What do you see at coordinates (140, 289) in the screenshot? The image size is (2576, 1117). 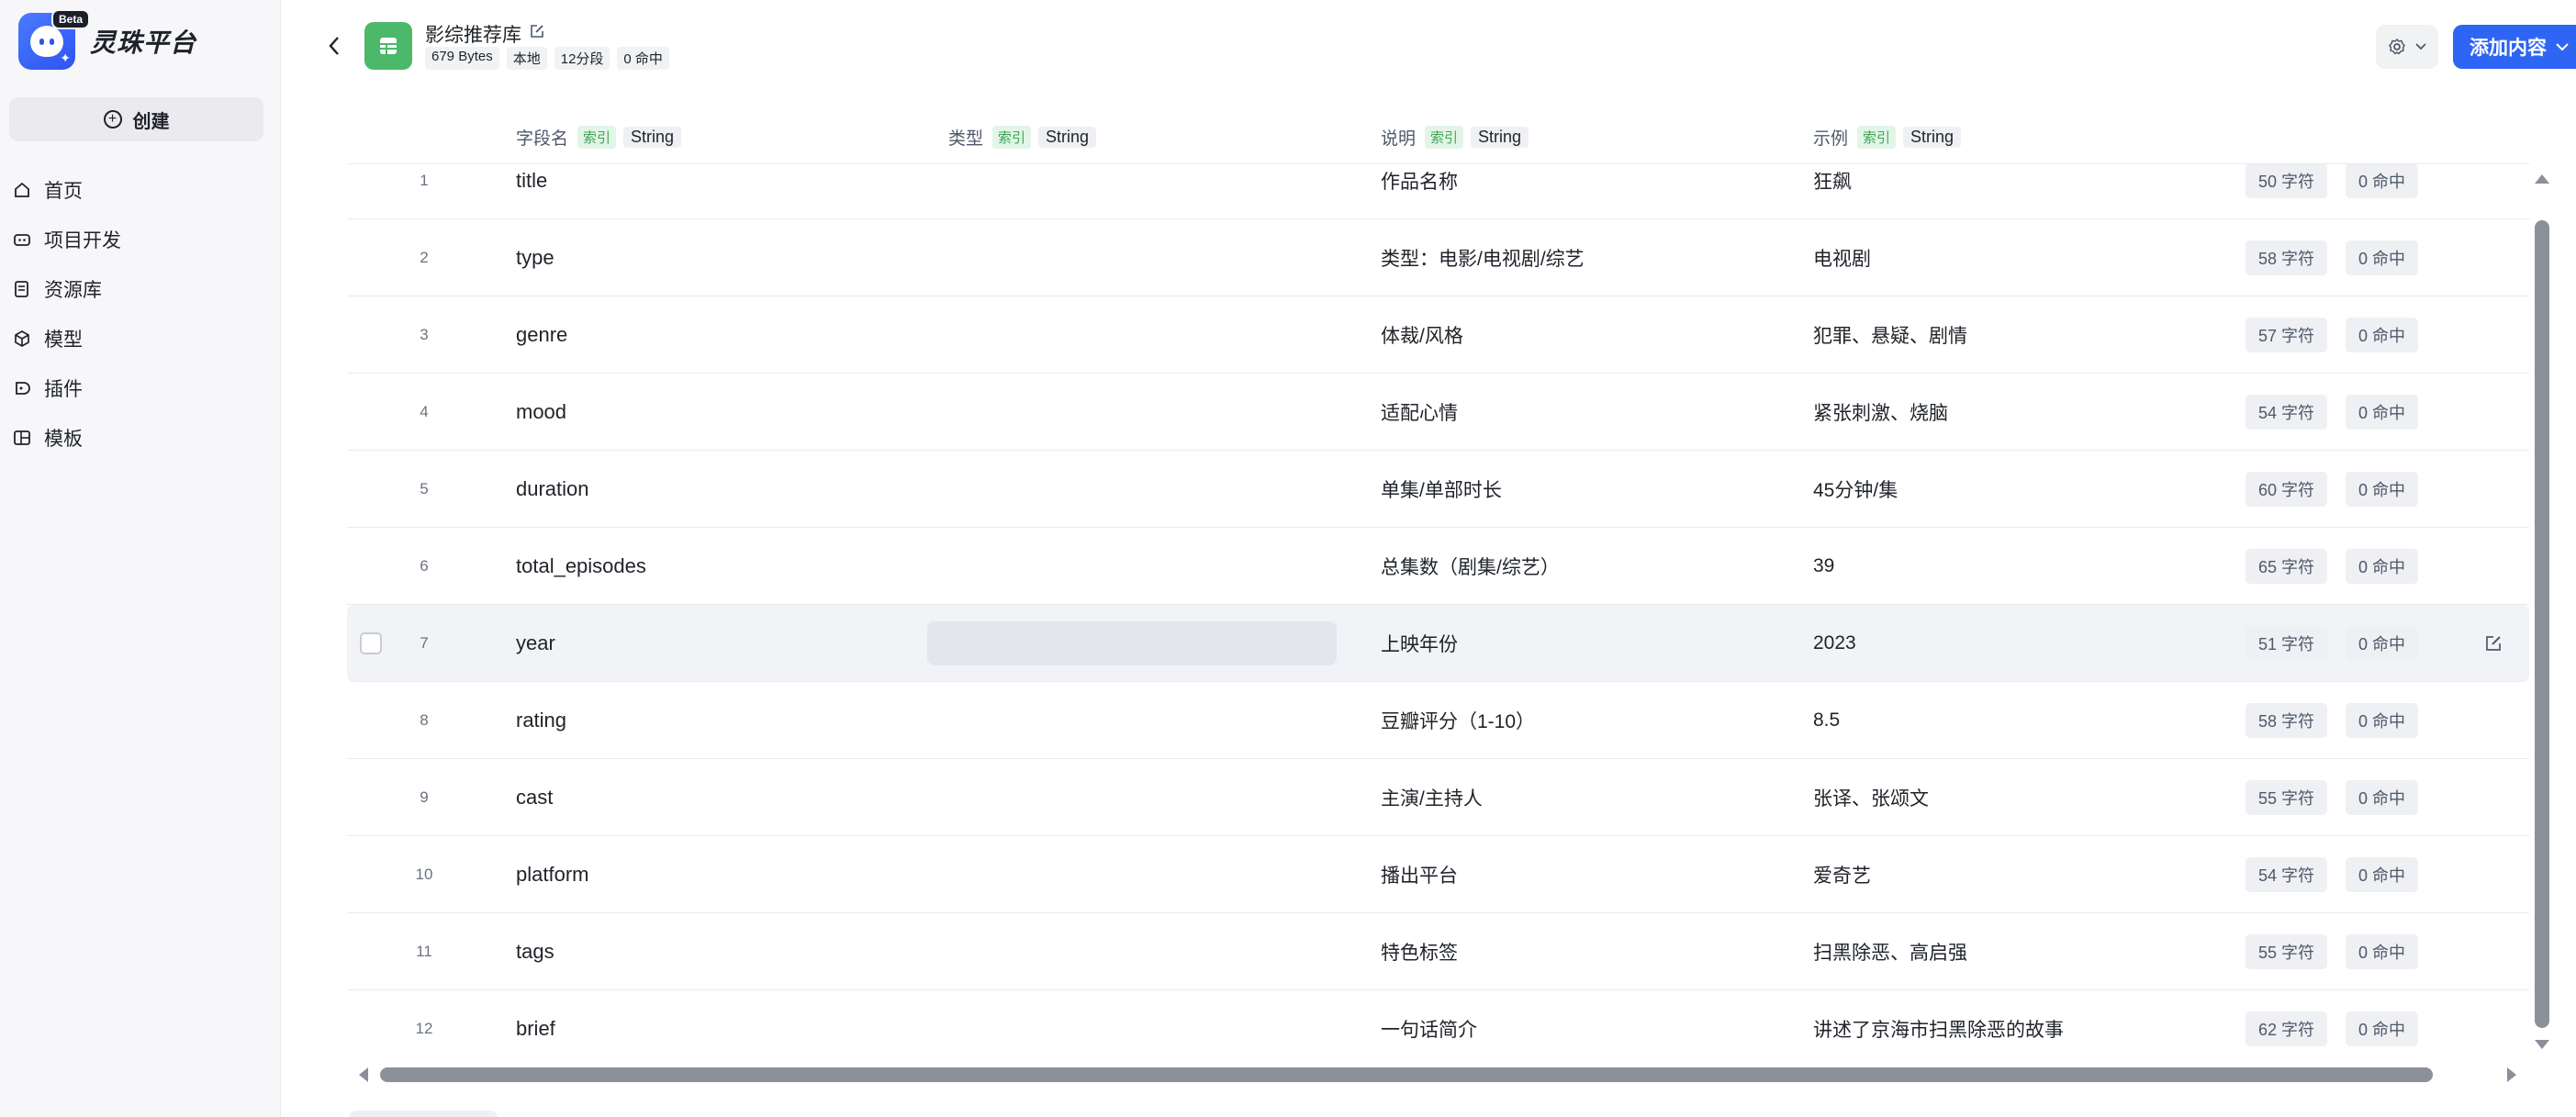 I see `sidebar-item-library: 资源库` at bounding box center [140, 289].